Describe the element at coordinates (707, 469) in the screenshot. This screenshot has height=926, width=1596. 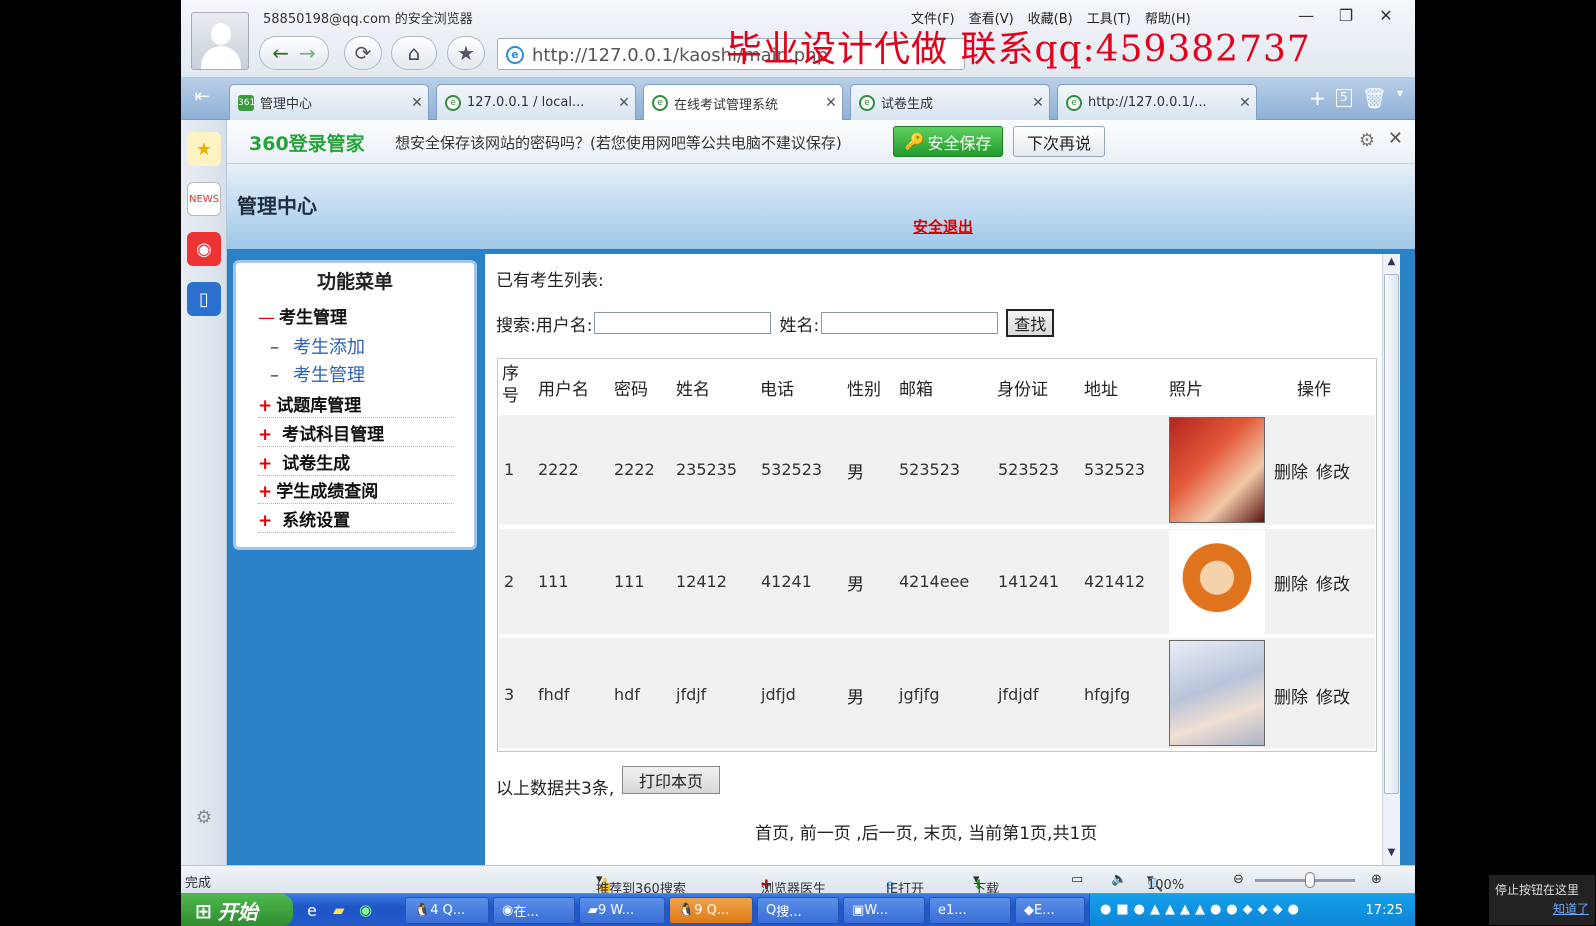
I see `cell-name: 235235` at that location.